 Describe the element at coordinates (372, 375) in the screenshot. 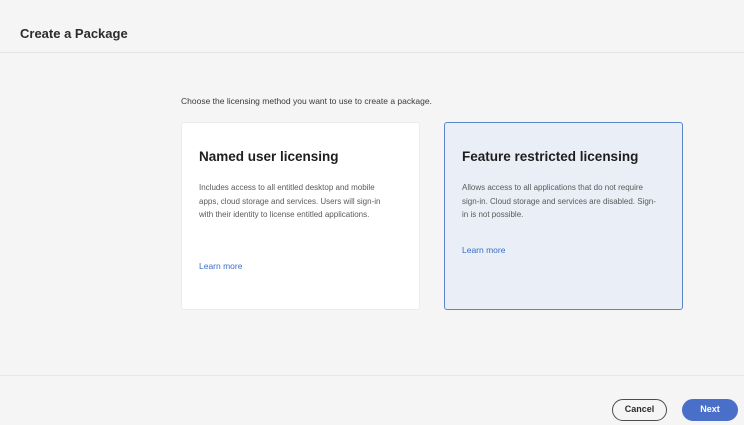

I see `footer-divider` at that location.